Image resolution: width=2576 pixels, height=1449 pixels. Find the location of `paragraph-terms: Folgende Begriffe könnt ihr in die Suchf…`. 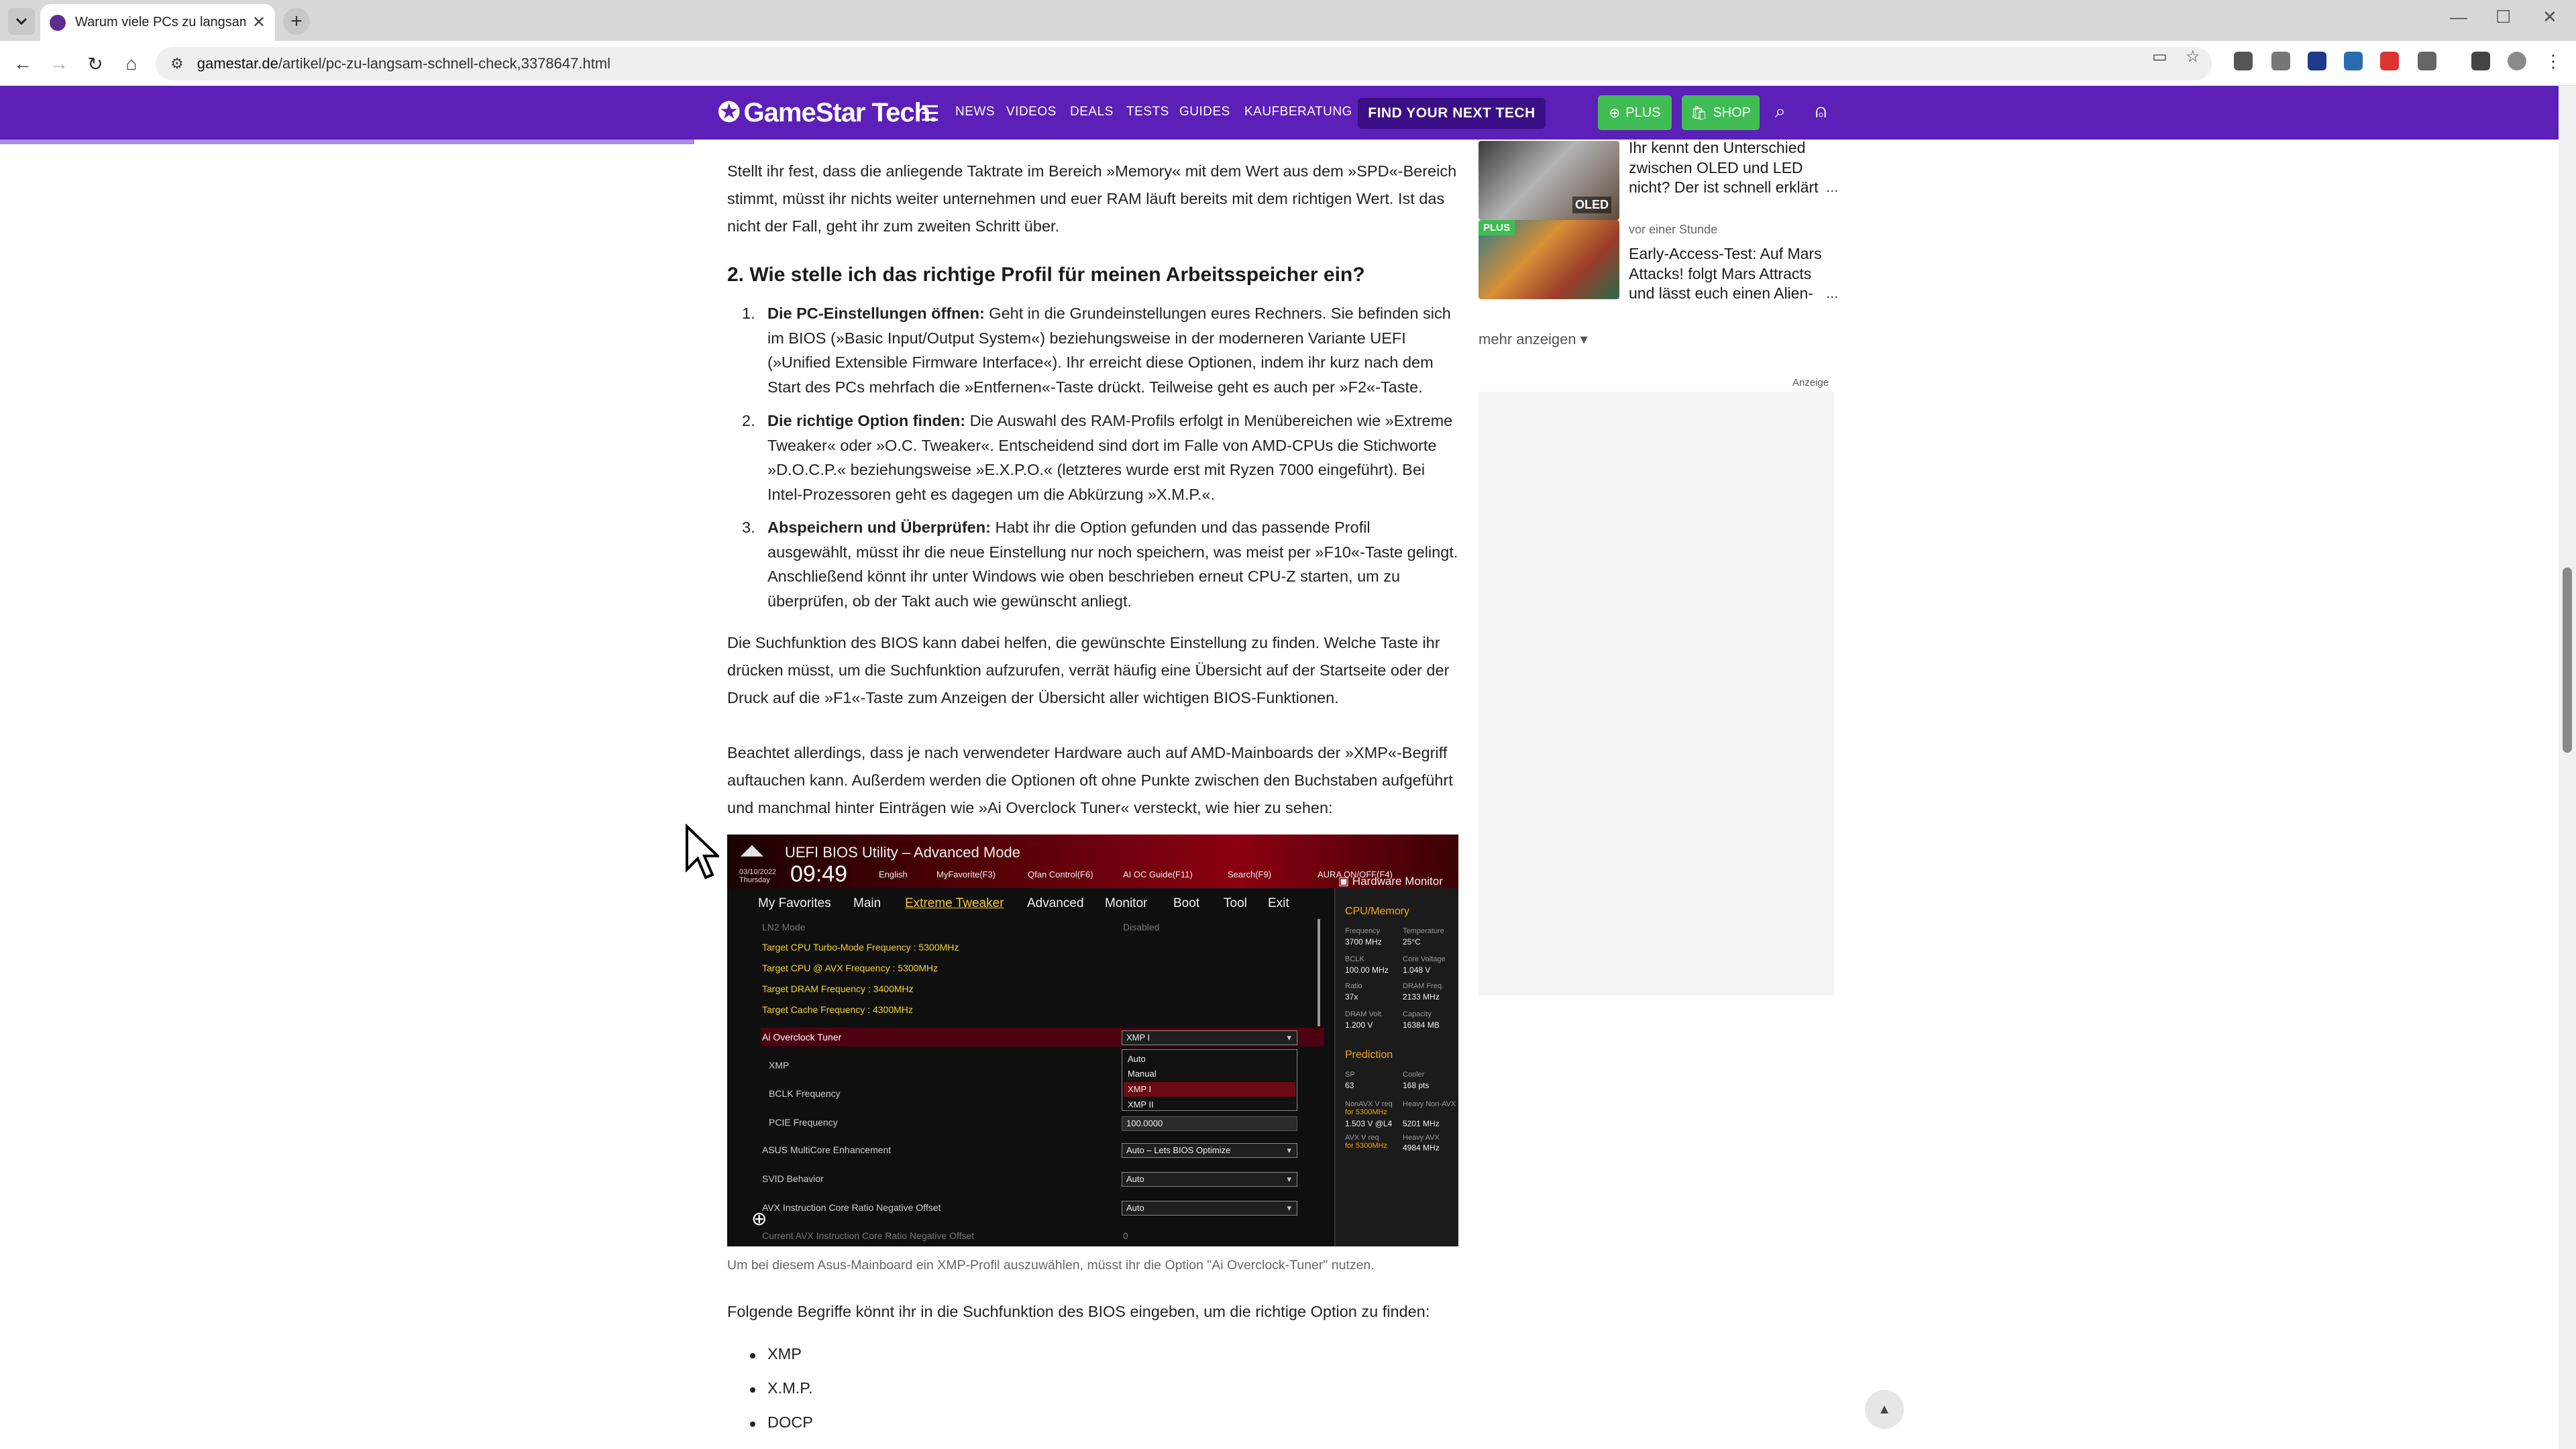

paragraph-terms: Folgende Begriffe könnt ihr in die Suchf… is located at coordinates (1078, 1311).